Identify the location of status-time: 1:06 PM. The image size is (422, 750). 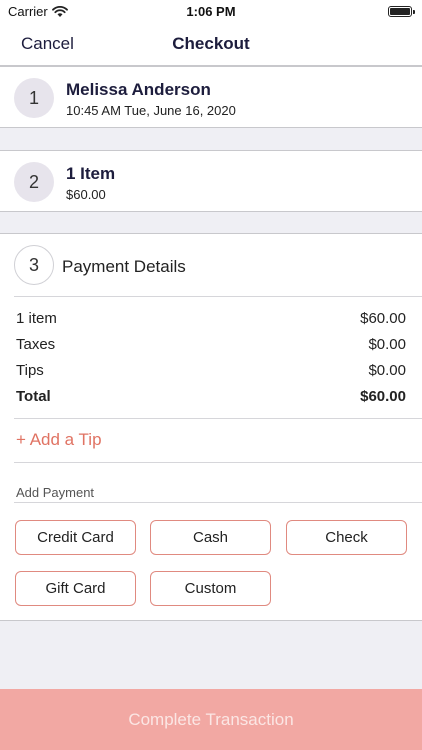
(211, 11).